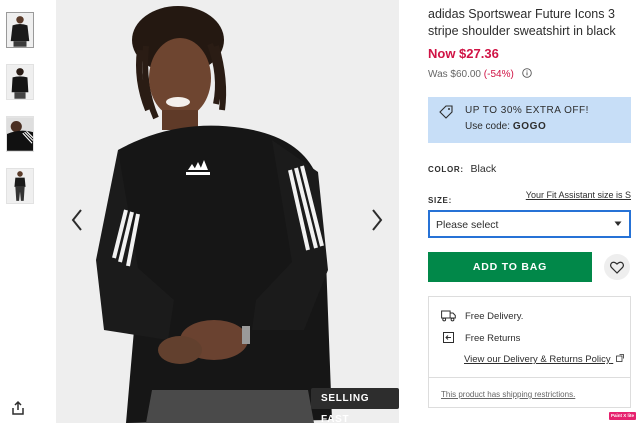  What do you see at coordinates (454, 74) in the screenshot?
I see `was-price: Was $60.00` at bounding box center [454, 74].